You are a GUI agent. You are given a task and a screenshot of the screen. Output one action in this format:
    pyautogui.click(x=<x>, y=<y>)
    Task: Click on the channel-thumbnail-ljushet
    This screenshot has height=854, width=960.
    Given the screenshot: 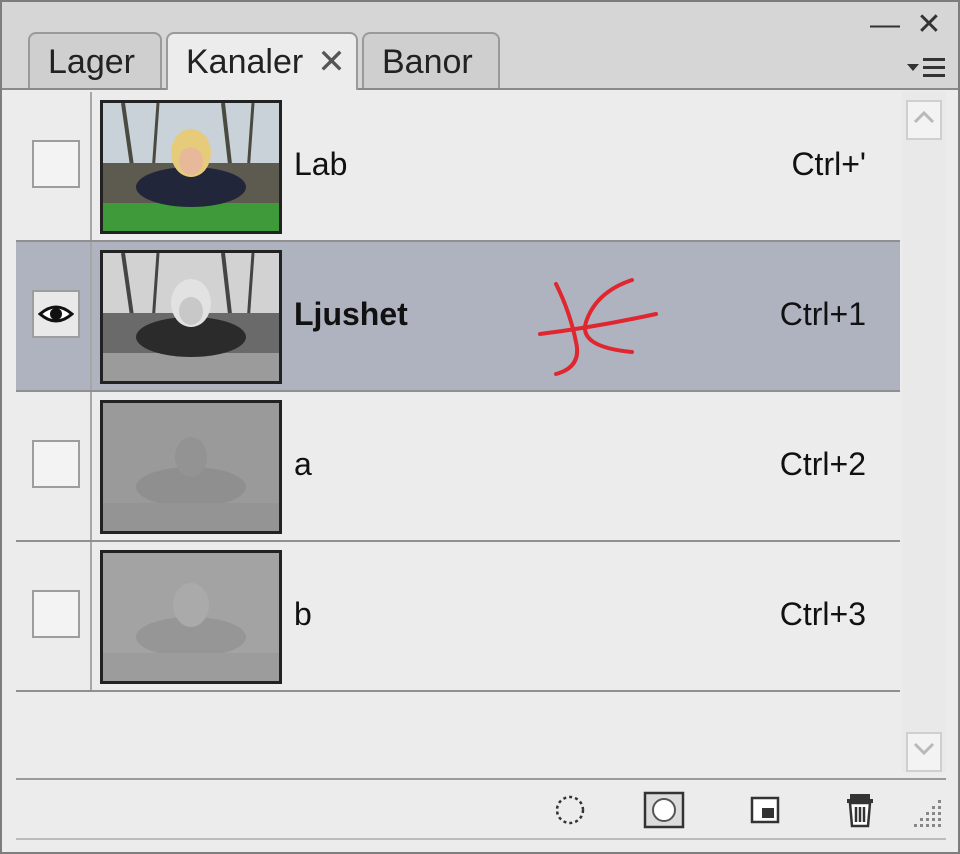 What is the action you would take?
    pyautogui.click(x=191, y=317)
    